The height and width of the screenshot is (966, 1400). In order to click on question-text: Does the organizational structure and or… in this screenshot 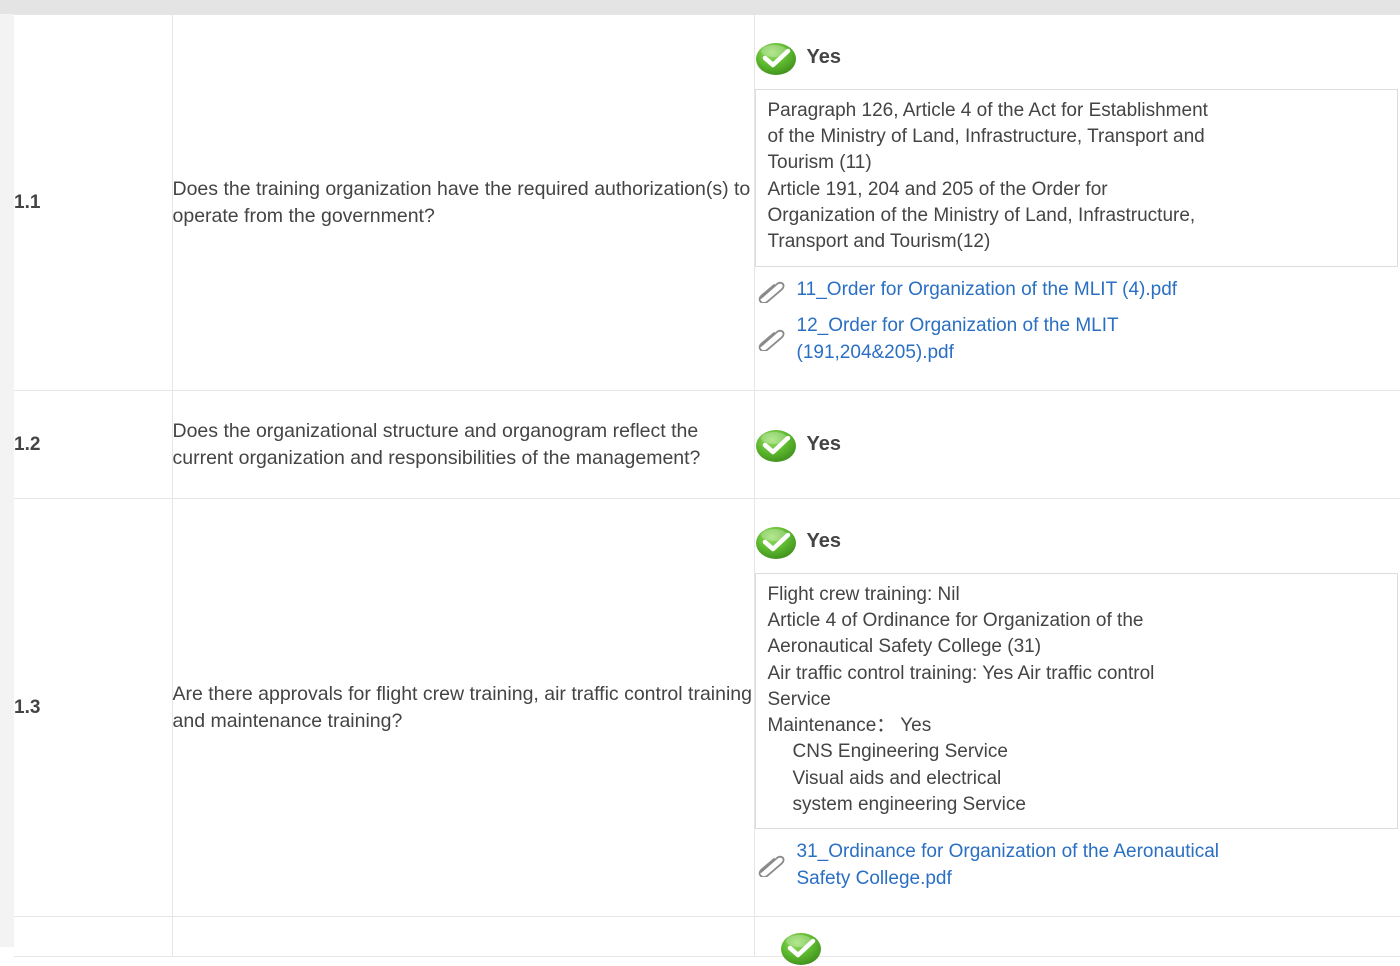, I will do `click(463, 445)`.